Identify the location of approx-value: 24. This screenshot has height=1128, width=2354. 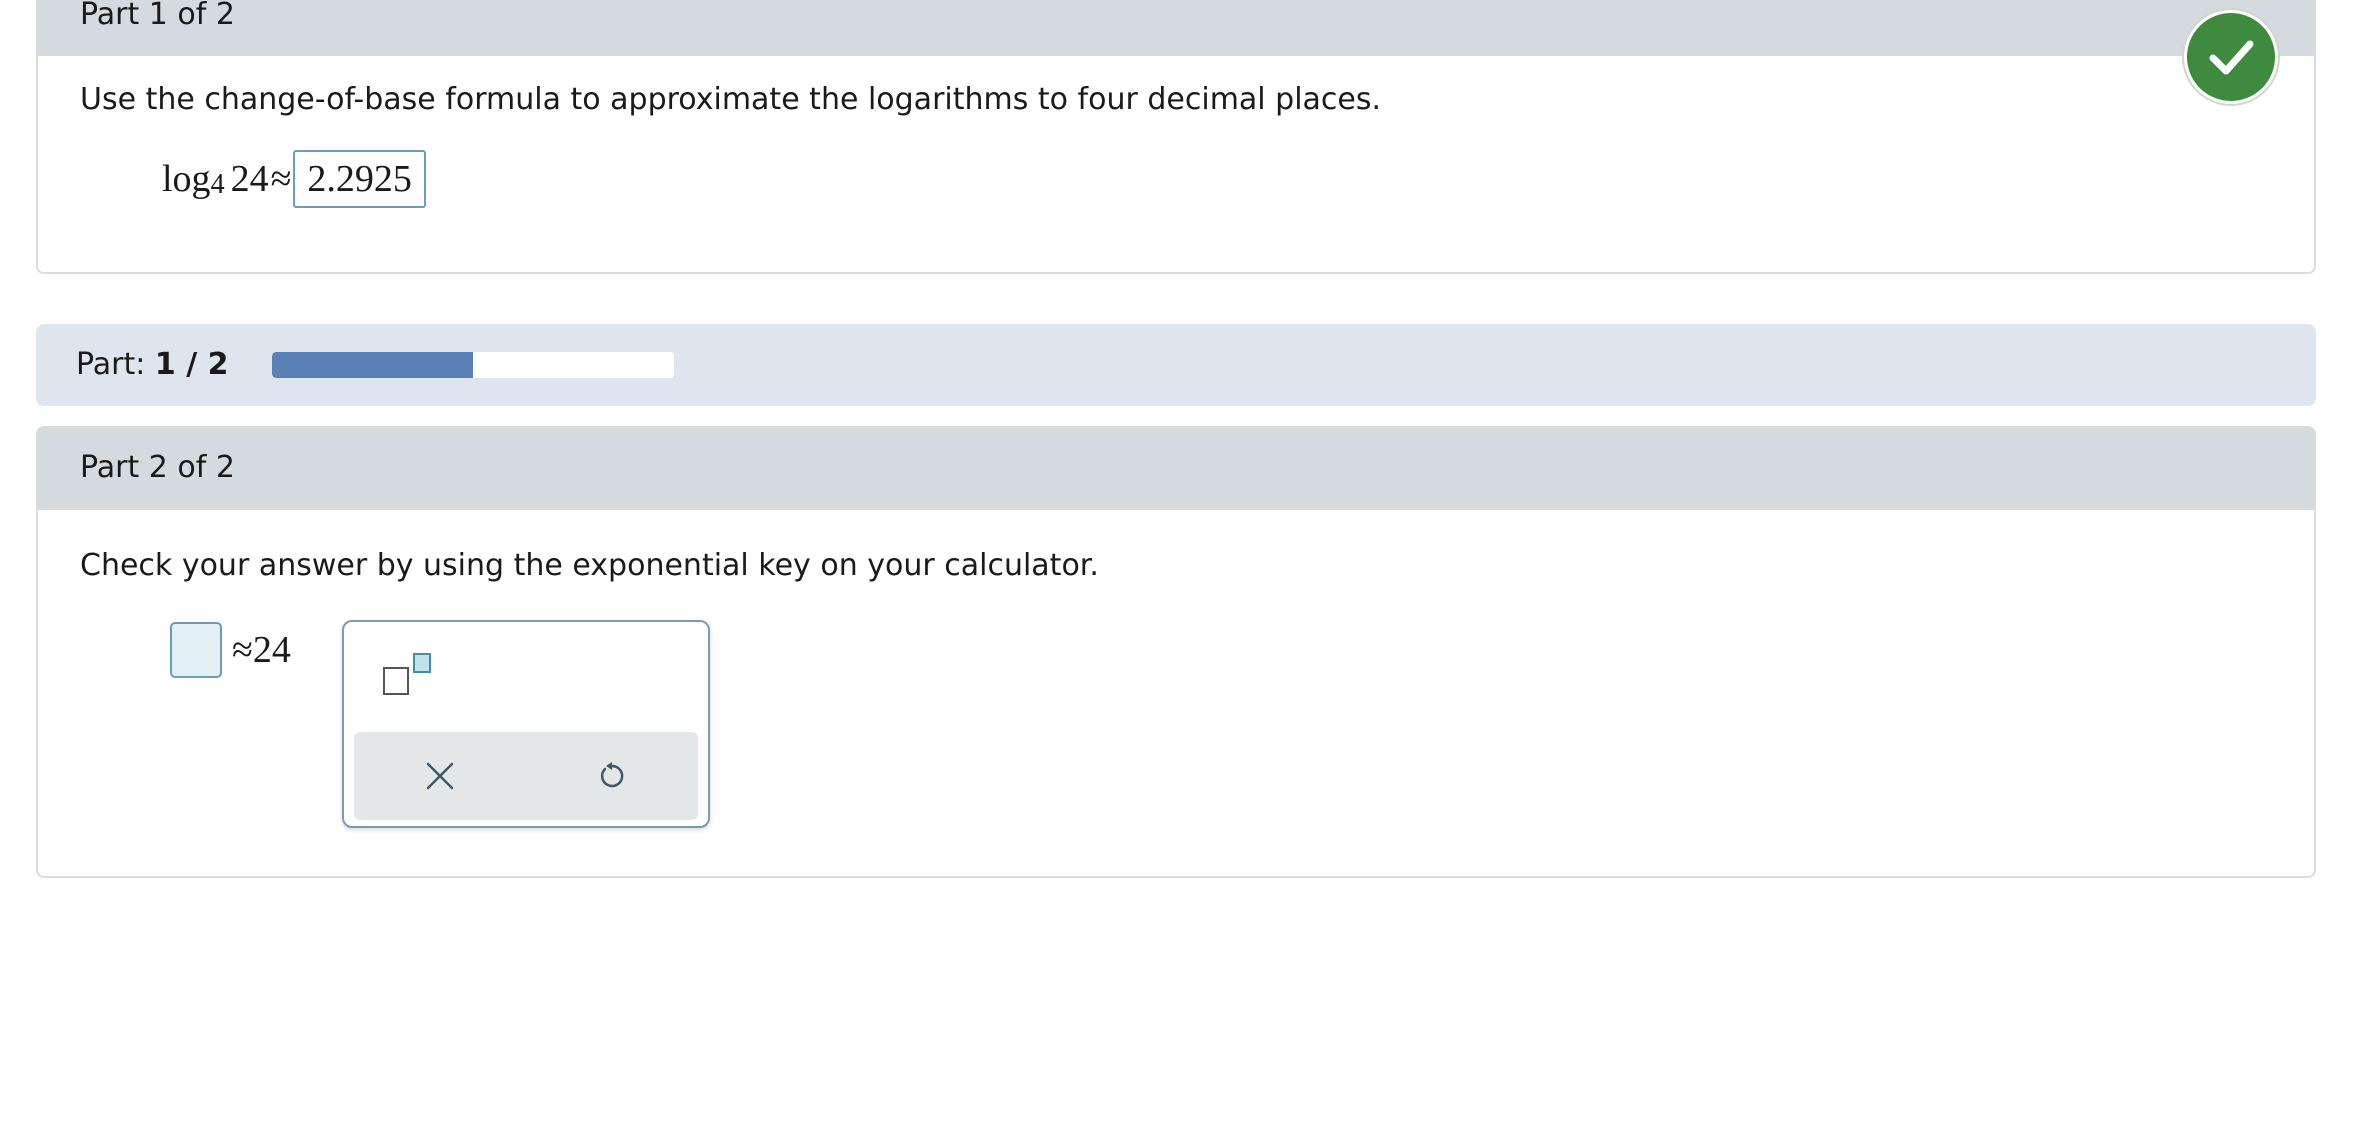
(271, 650).